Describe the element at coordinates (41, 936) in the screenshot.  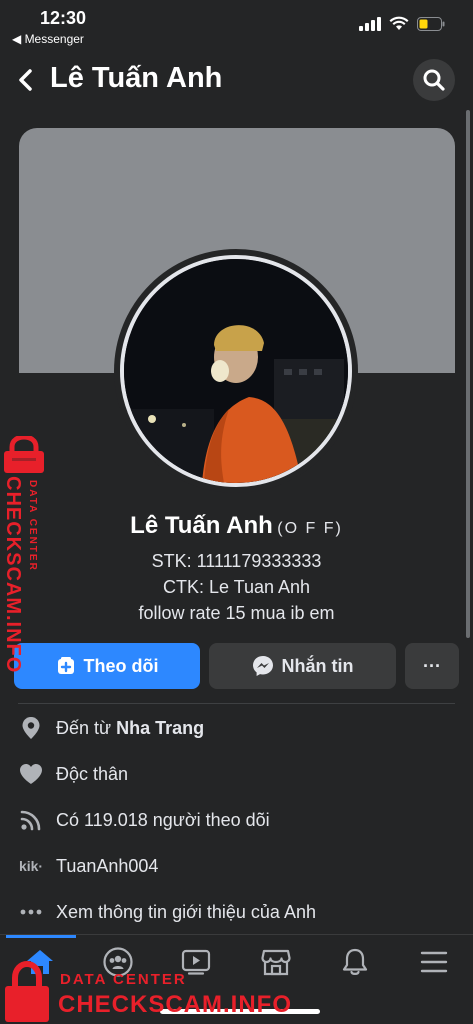
I see `active-tab-indicator` at that location.